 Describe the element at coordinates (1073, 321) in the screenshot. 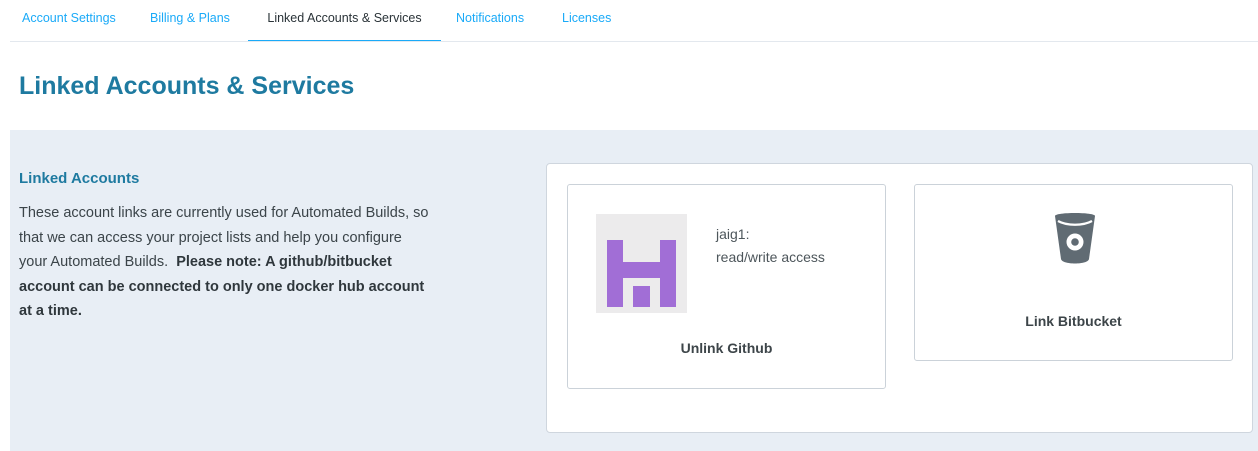

I see `link-bitbucket-button: Link Bitbucket` at that location.